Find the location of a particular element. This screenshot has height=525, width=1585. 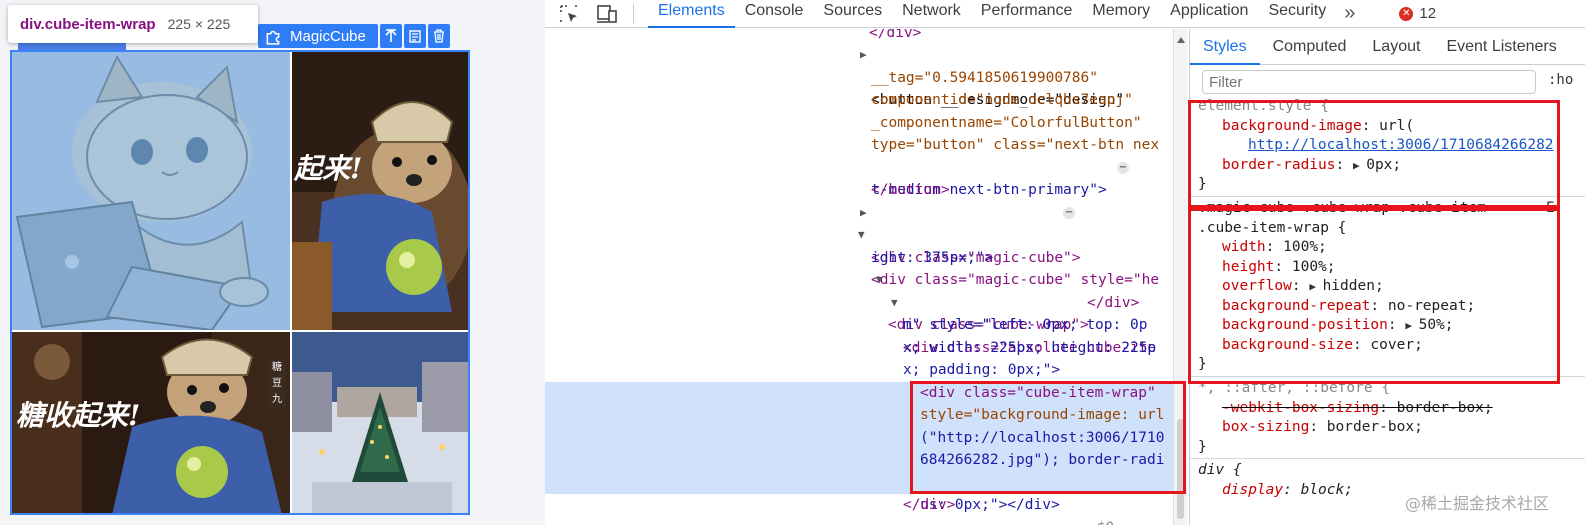

component-label: MagicCube is located at coordinates (318, 36).